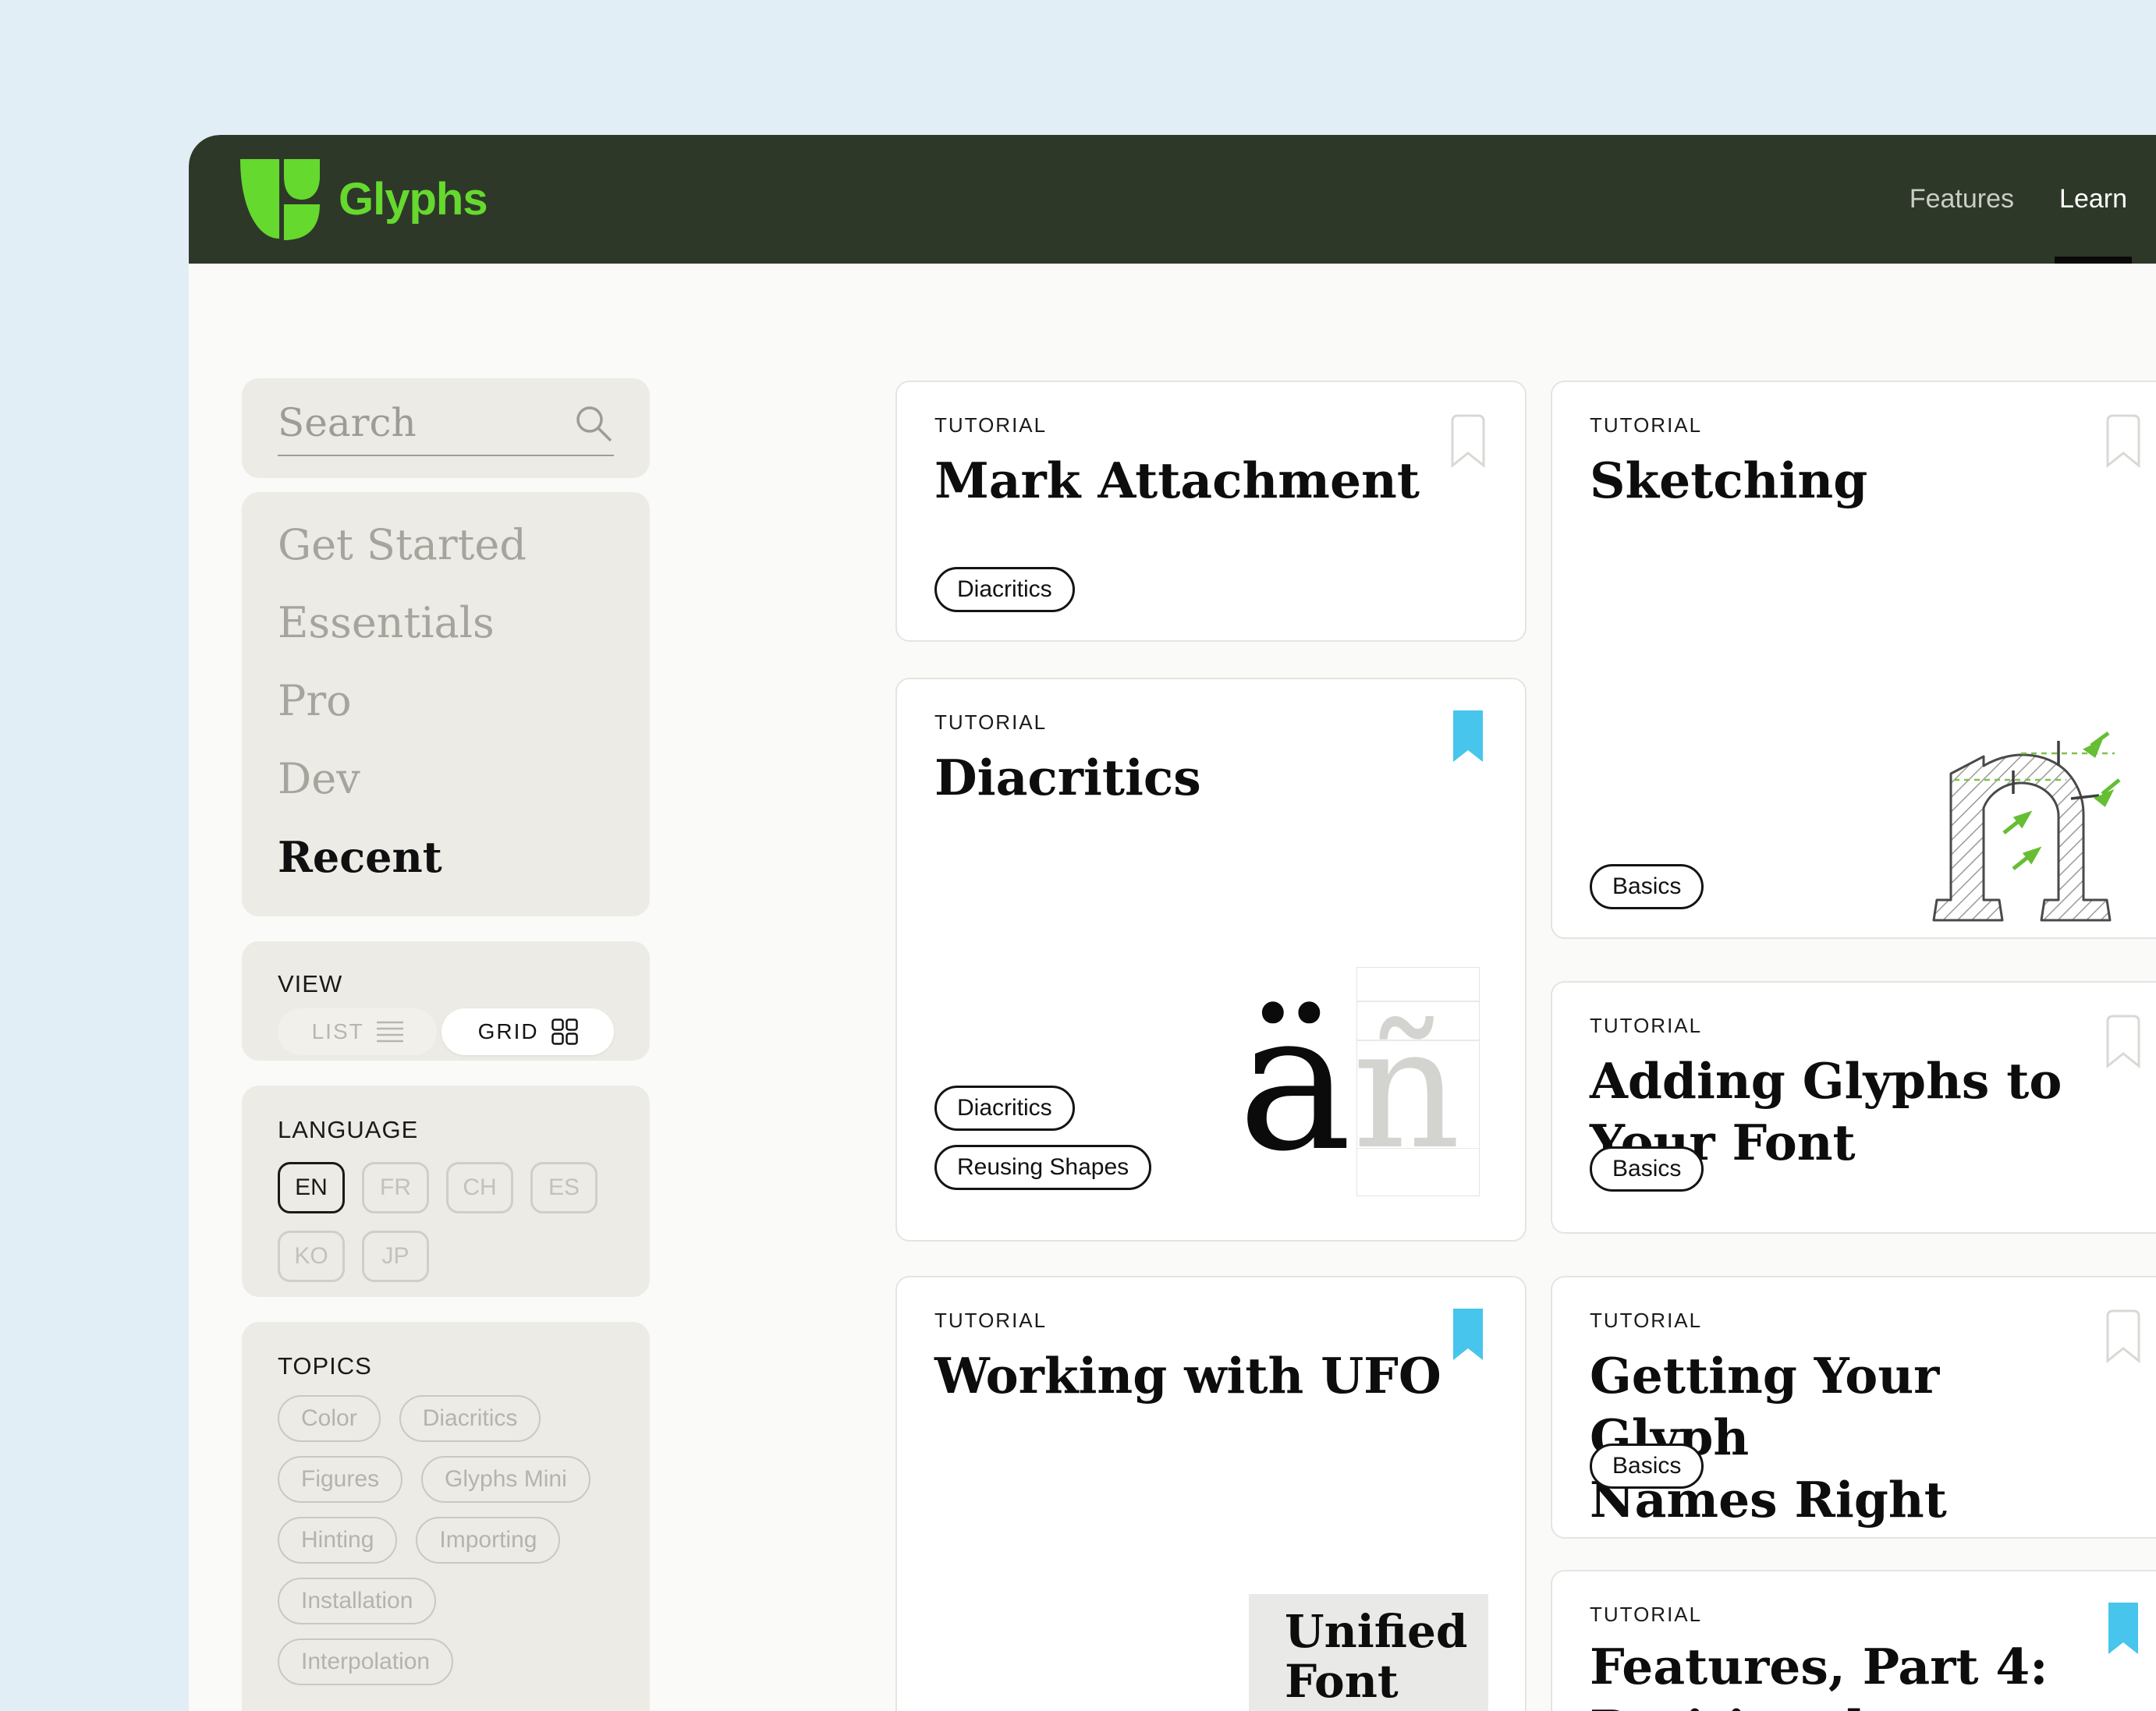 This screenshot has height=1711, width=2156. What do you see at coordinates (310, 983) in the screenshot?
I see `view-label: VIEW` at bounding box center [310, 983].